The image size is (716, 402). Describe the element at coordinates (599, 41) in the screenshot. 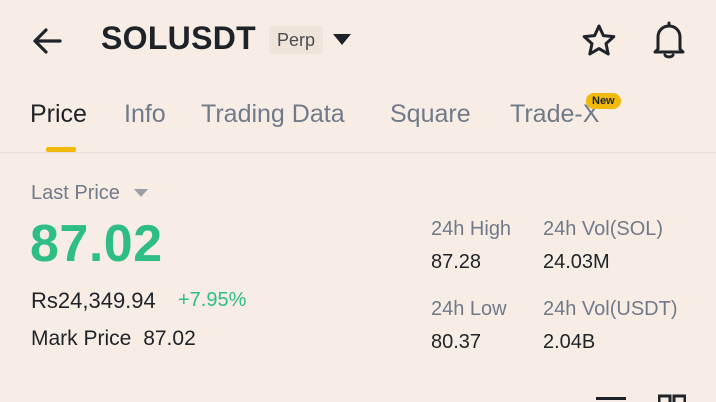

I see `star-icon` at that location.